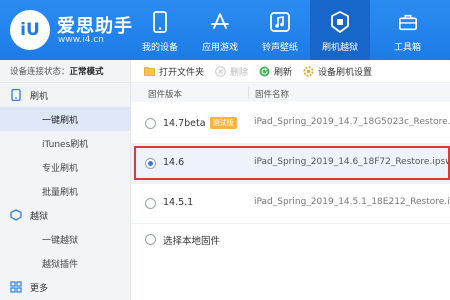  Describe the element at coordinates (65, 287) in the screenshot. I see `sidebar-group-more: 更多` at that location.